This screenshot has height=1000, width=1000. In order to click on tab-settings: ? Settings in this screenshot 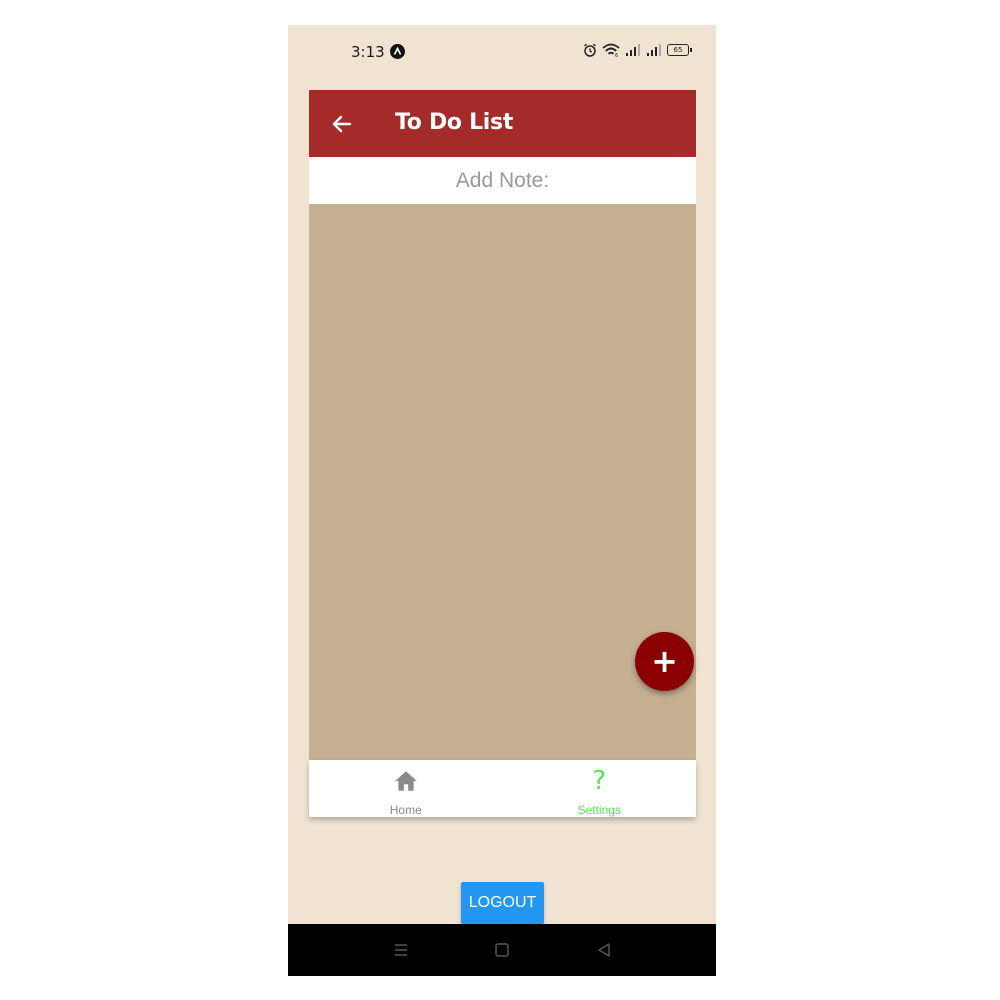, I will do `click(600, 788)`.